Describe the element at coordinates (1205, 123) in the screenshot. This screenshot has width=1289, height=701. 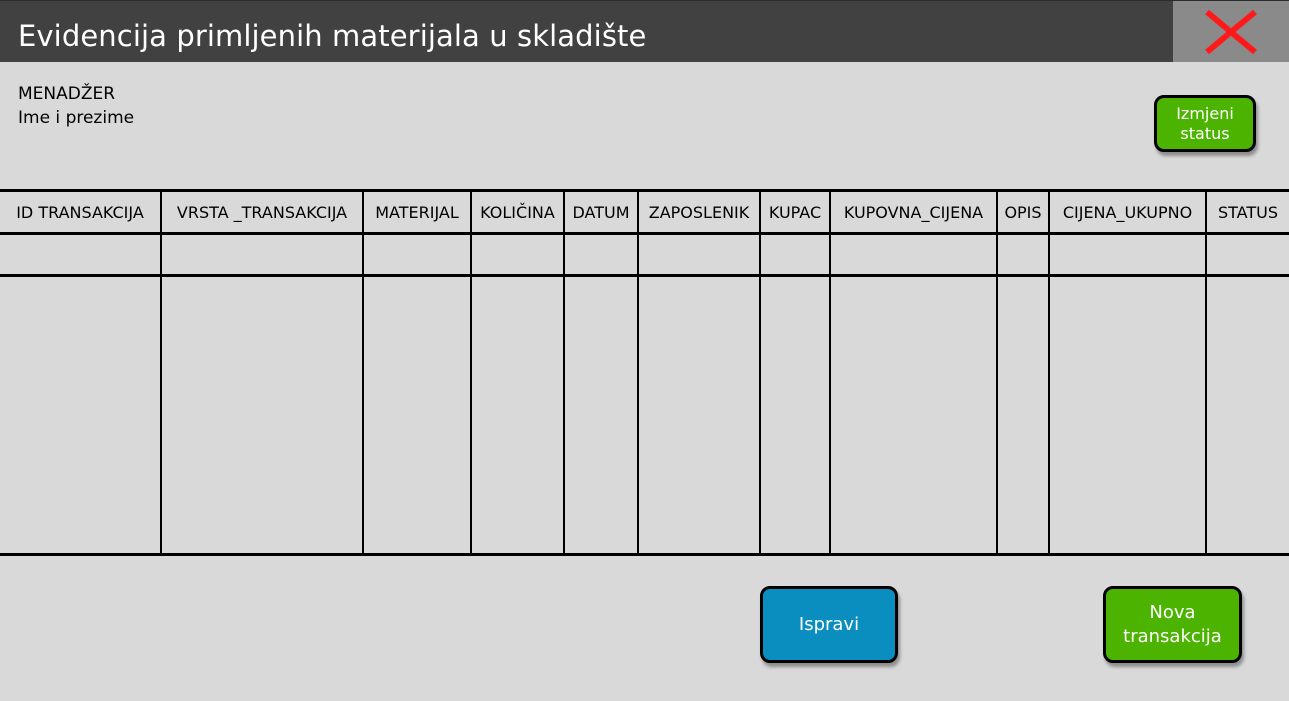
I see `change-status-button: Izmjeni status` at that location.